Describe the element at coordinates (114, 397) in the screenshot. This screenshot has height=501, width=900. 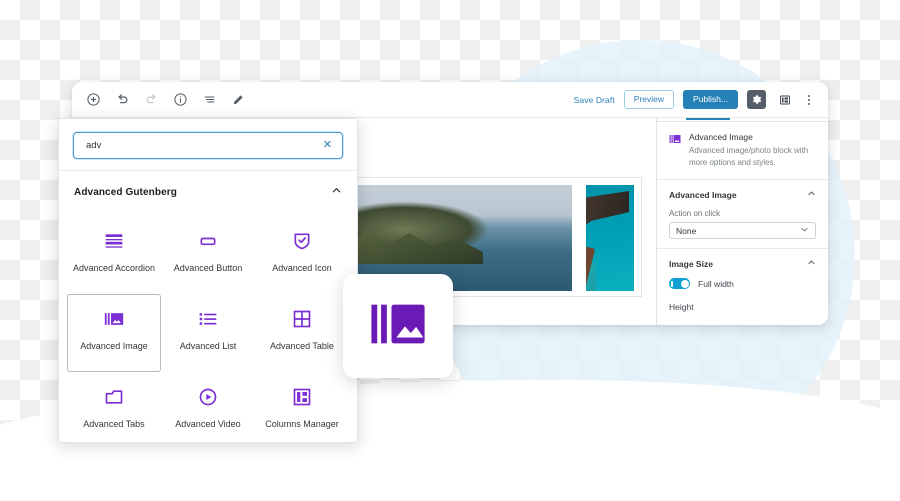
I see `tabs-icon` at that location.